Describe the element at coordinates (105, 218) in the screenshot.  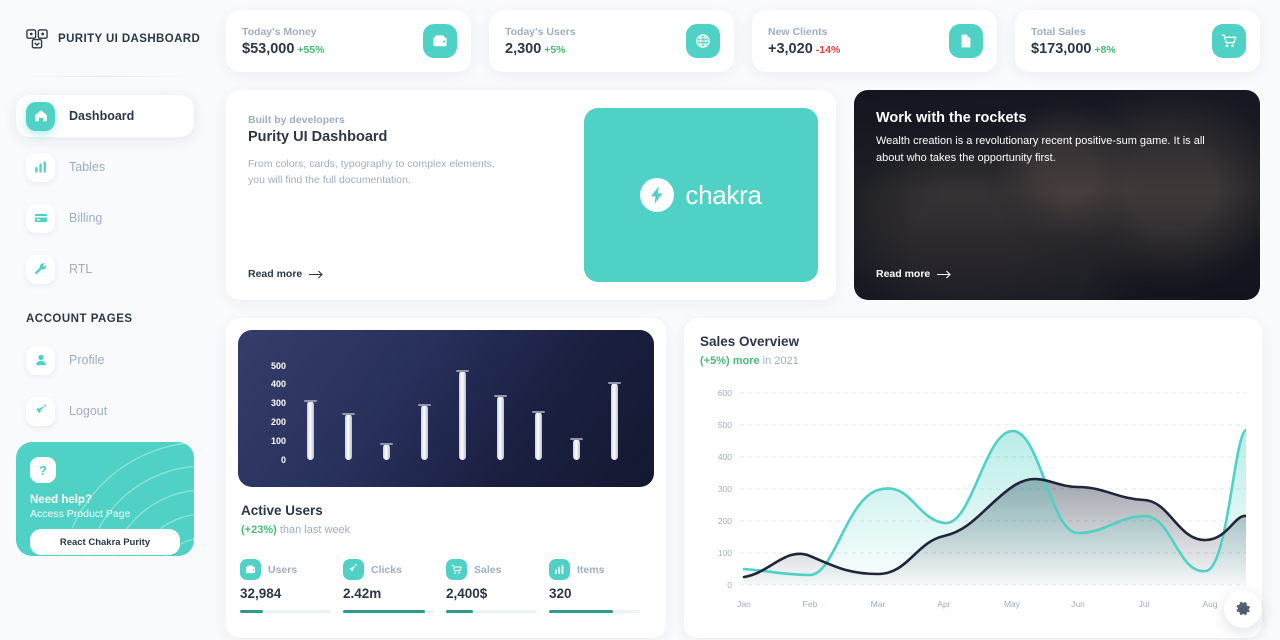
I see `sidebar-item-billing: Billing` at that location.